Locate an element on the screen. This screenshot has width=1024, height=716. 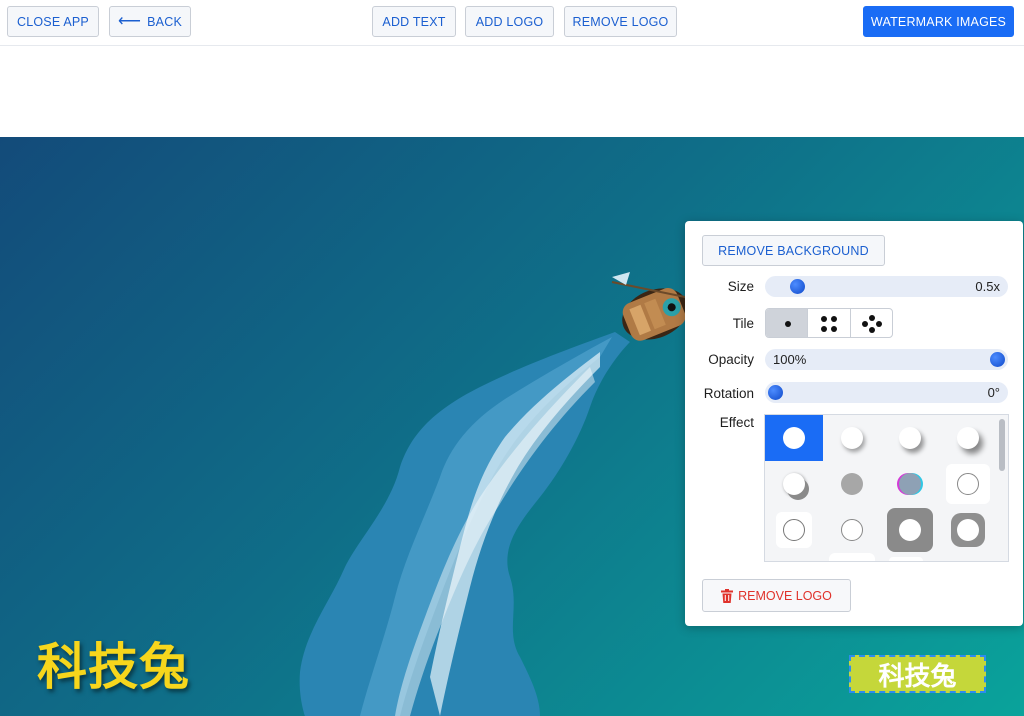
opacity-value: 100% is located at coordinates (790, 359).